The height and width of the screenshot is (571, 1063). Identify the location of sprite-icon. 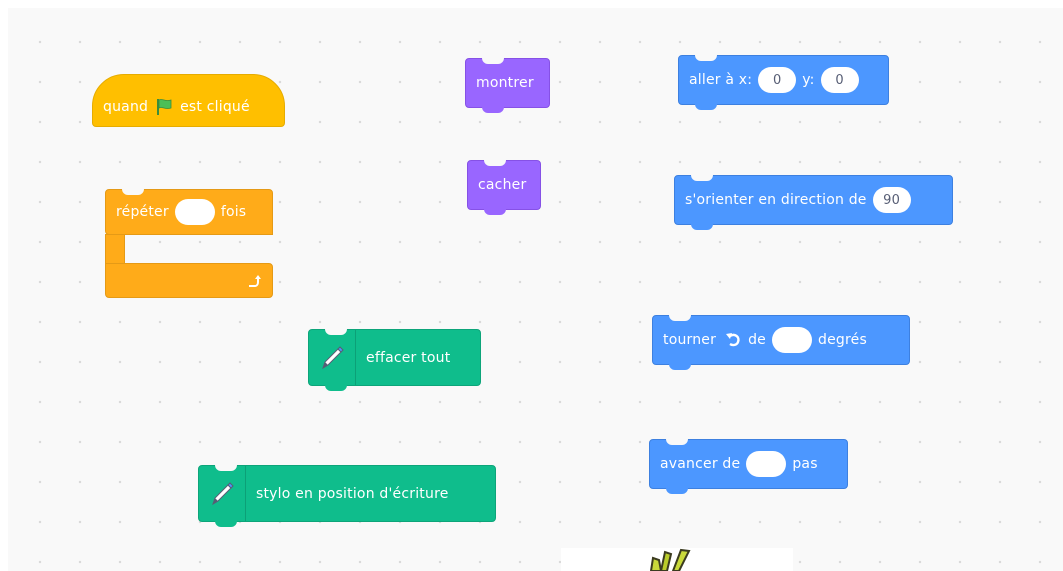
(670, 559).